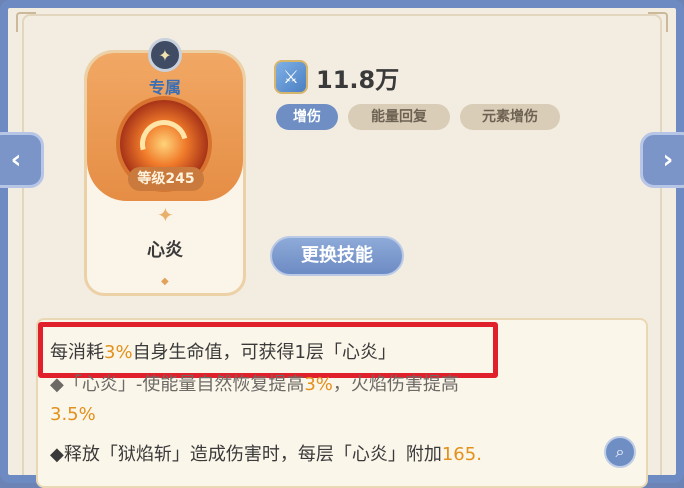  Describe the element at coordinates (620, 452) in the screenshot. I see `magnifier-icon: ⌕` at that location.